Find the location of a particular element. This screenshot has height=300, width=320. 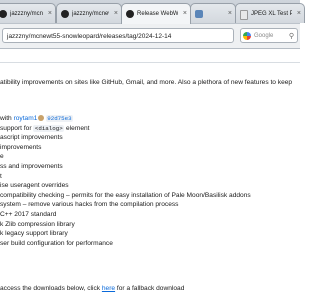

list-item: e is located at coordinates (2, 157).